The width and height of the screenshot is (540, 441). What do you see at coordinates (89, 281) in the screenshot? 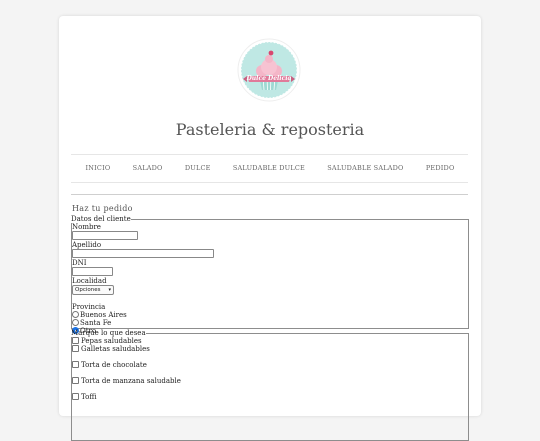
I see `localidad-label: Localidad` at bounding box center [89, 281].